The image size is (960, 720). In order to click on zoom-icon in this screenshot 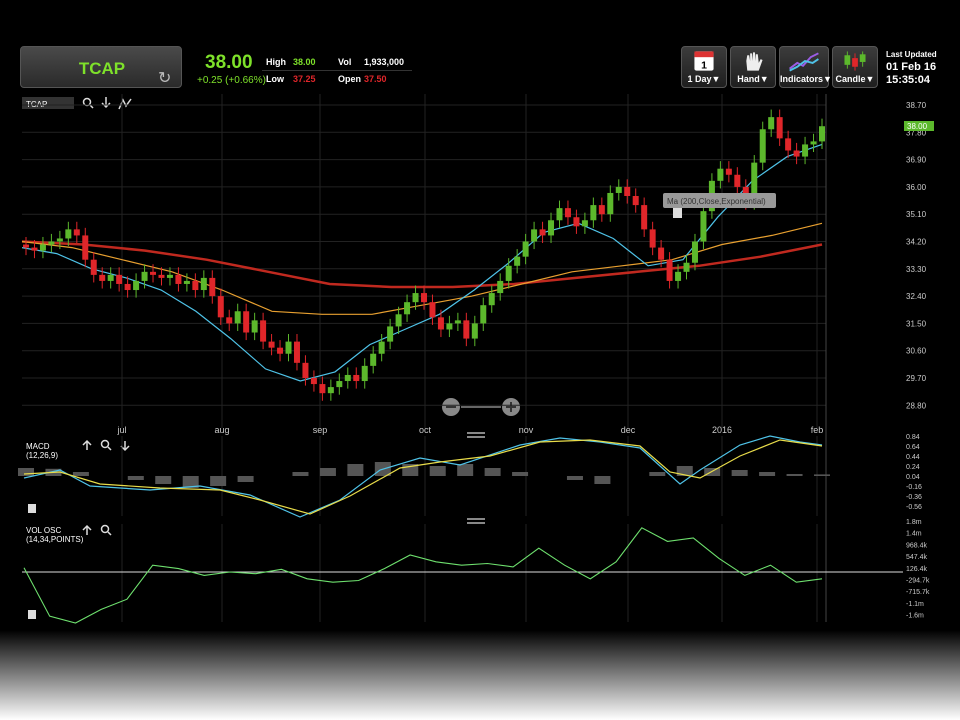, I will do `click(88, 103)`.